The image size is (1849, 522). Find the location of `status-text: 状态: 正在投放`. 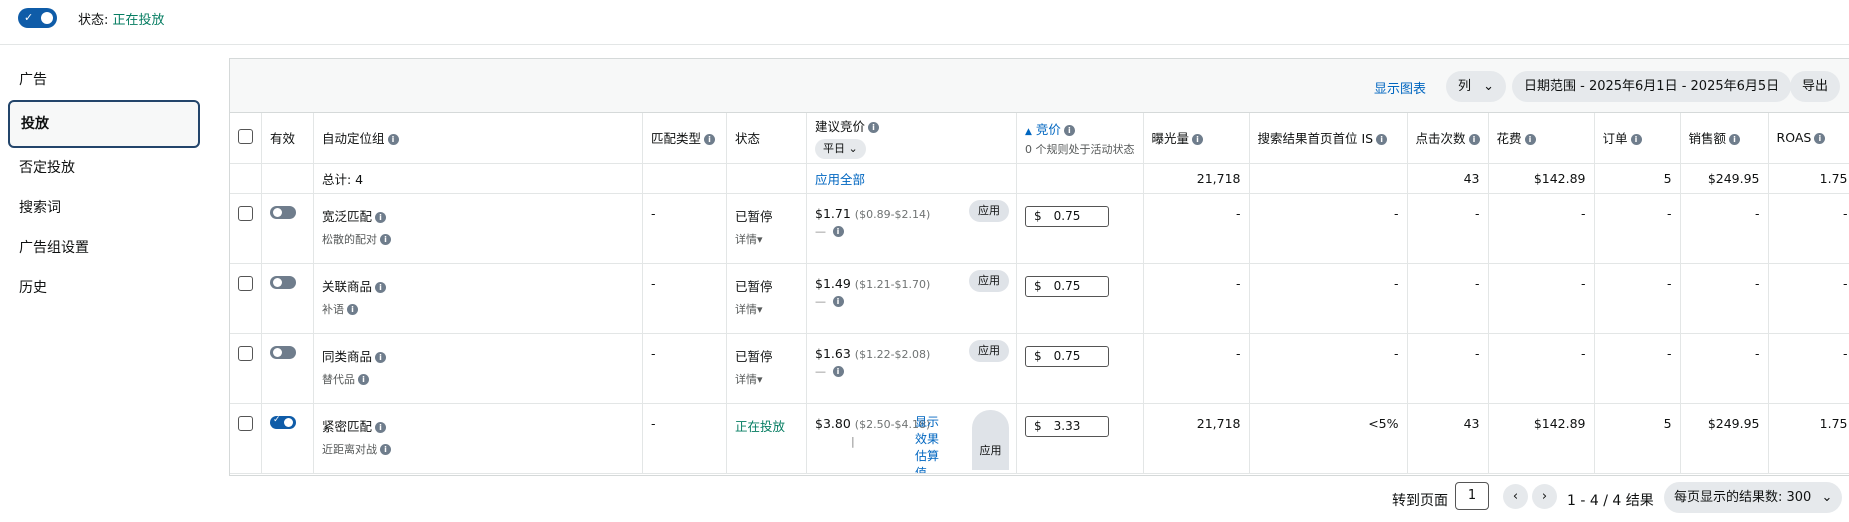

status-text: 状态: 正在投放 is located at coordinates (121, 20).